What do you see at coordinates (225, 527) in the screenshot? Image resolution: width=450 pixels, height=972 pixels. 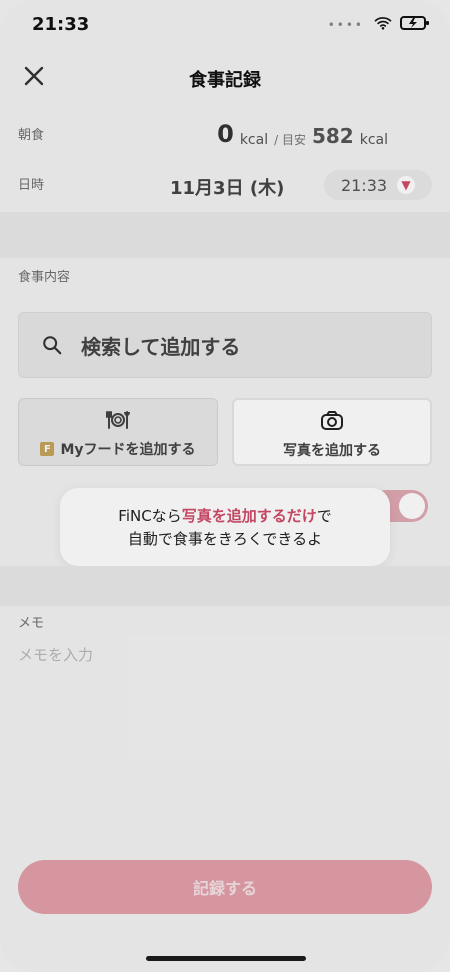 I see `photo-tip-tooltip: FiNCなら写真を追加するだけで 自動で食事をきろくできるよ` at bounding box center [225, 527].